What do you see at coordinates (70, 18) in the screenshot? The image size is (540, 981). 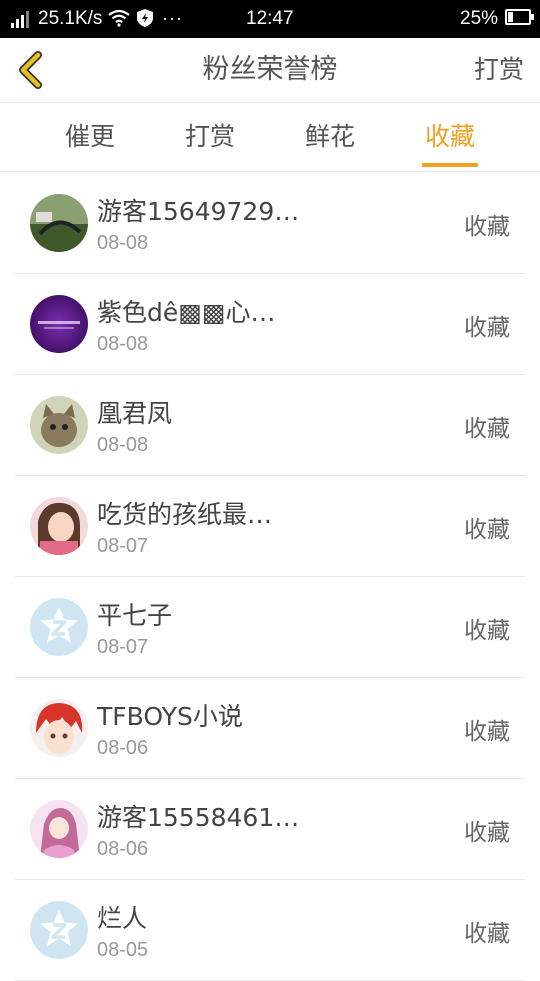 I see `network-speed: 25.1K/s` at bounding box center [70, 18].